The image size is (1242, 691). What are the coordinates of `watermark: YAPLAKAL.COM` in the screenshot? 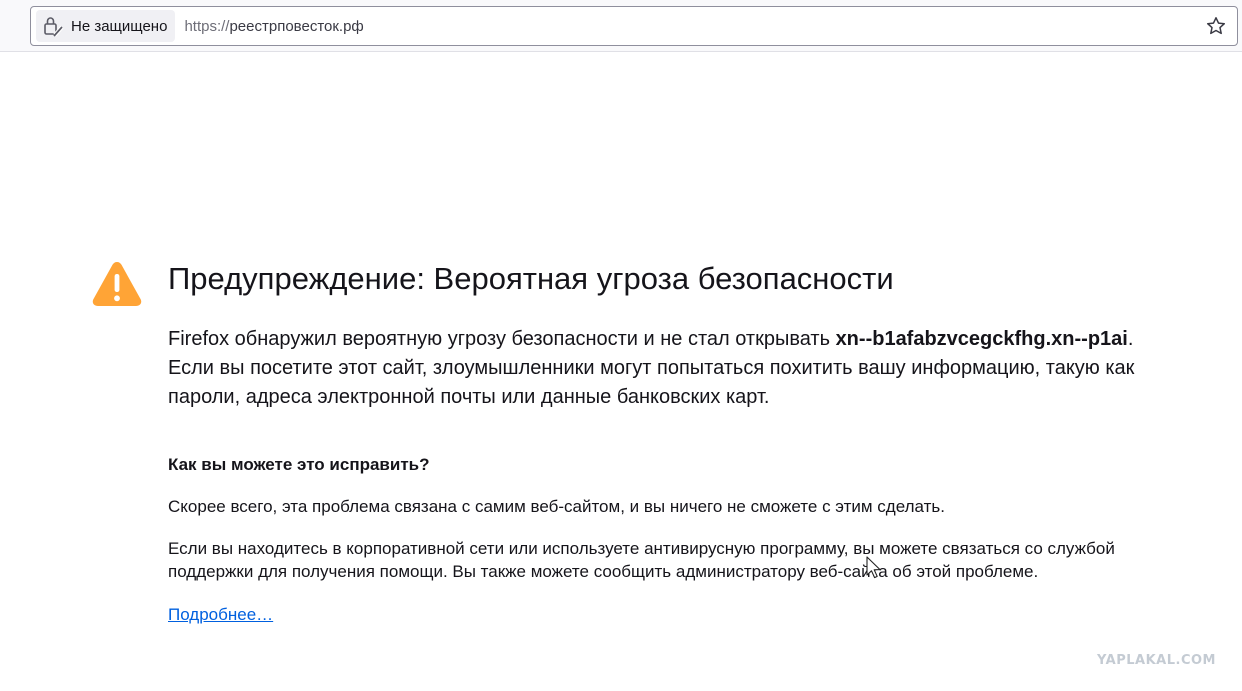 It's located at (1156, 660).